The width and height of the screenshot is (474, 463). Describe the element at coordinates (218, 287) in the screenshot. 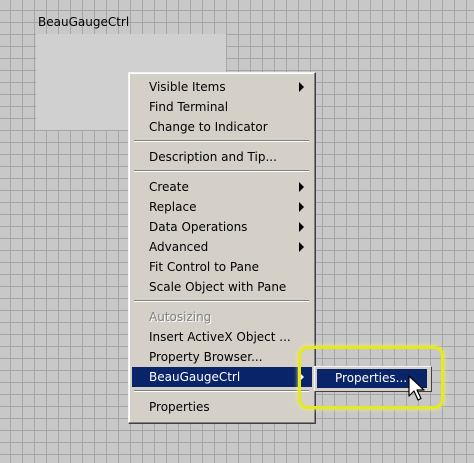

I see `menu-item-label: Scale Object with Pane` at that location.